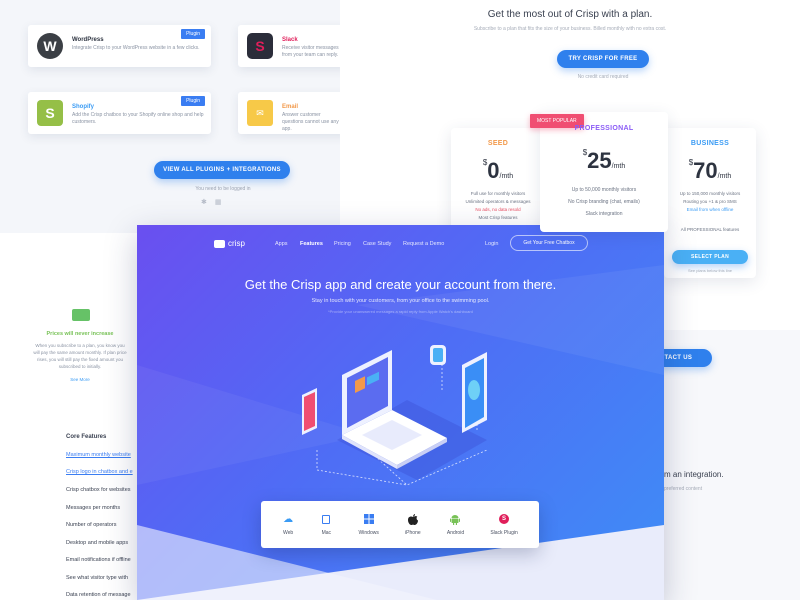 The height and width of the screenshot is (600, 800). I want to click on view-all-plugins-button: VIEW ALL PLUGINS + INTEGRATIONS, so click(222, 170).